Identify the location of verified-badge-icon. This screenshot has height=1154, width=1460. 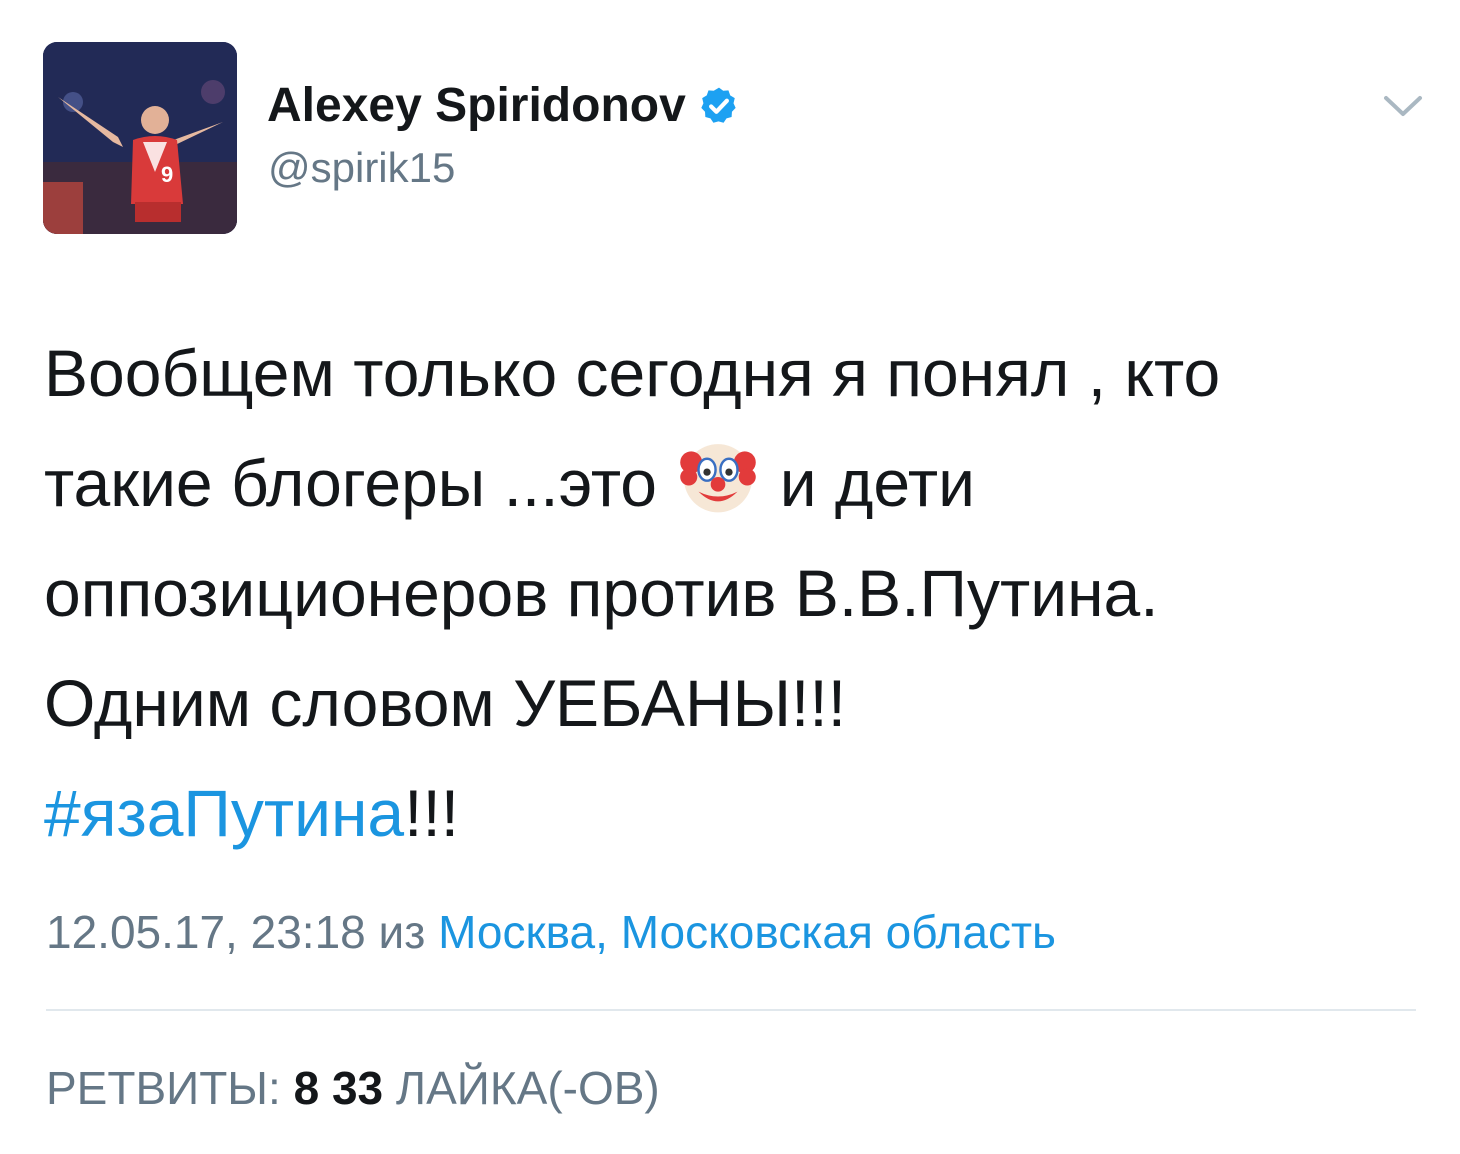
(718, 105).